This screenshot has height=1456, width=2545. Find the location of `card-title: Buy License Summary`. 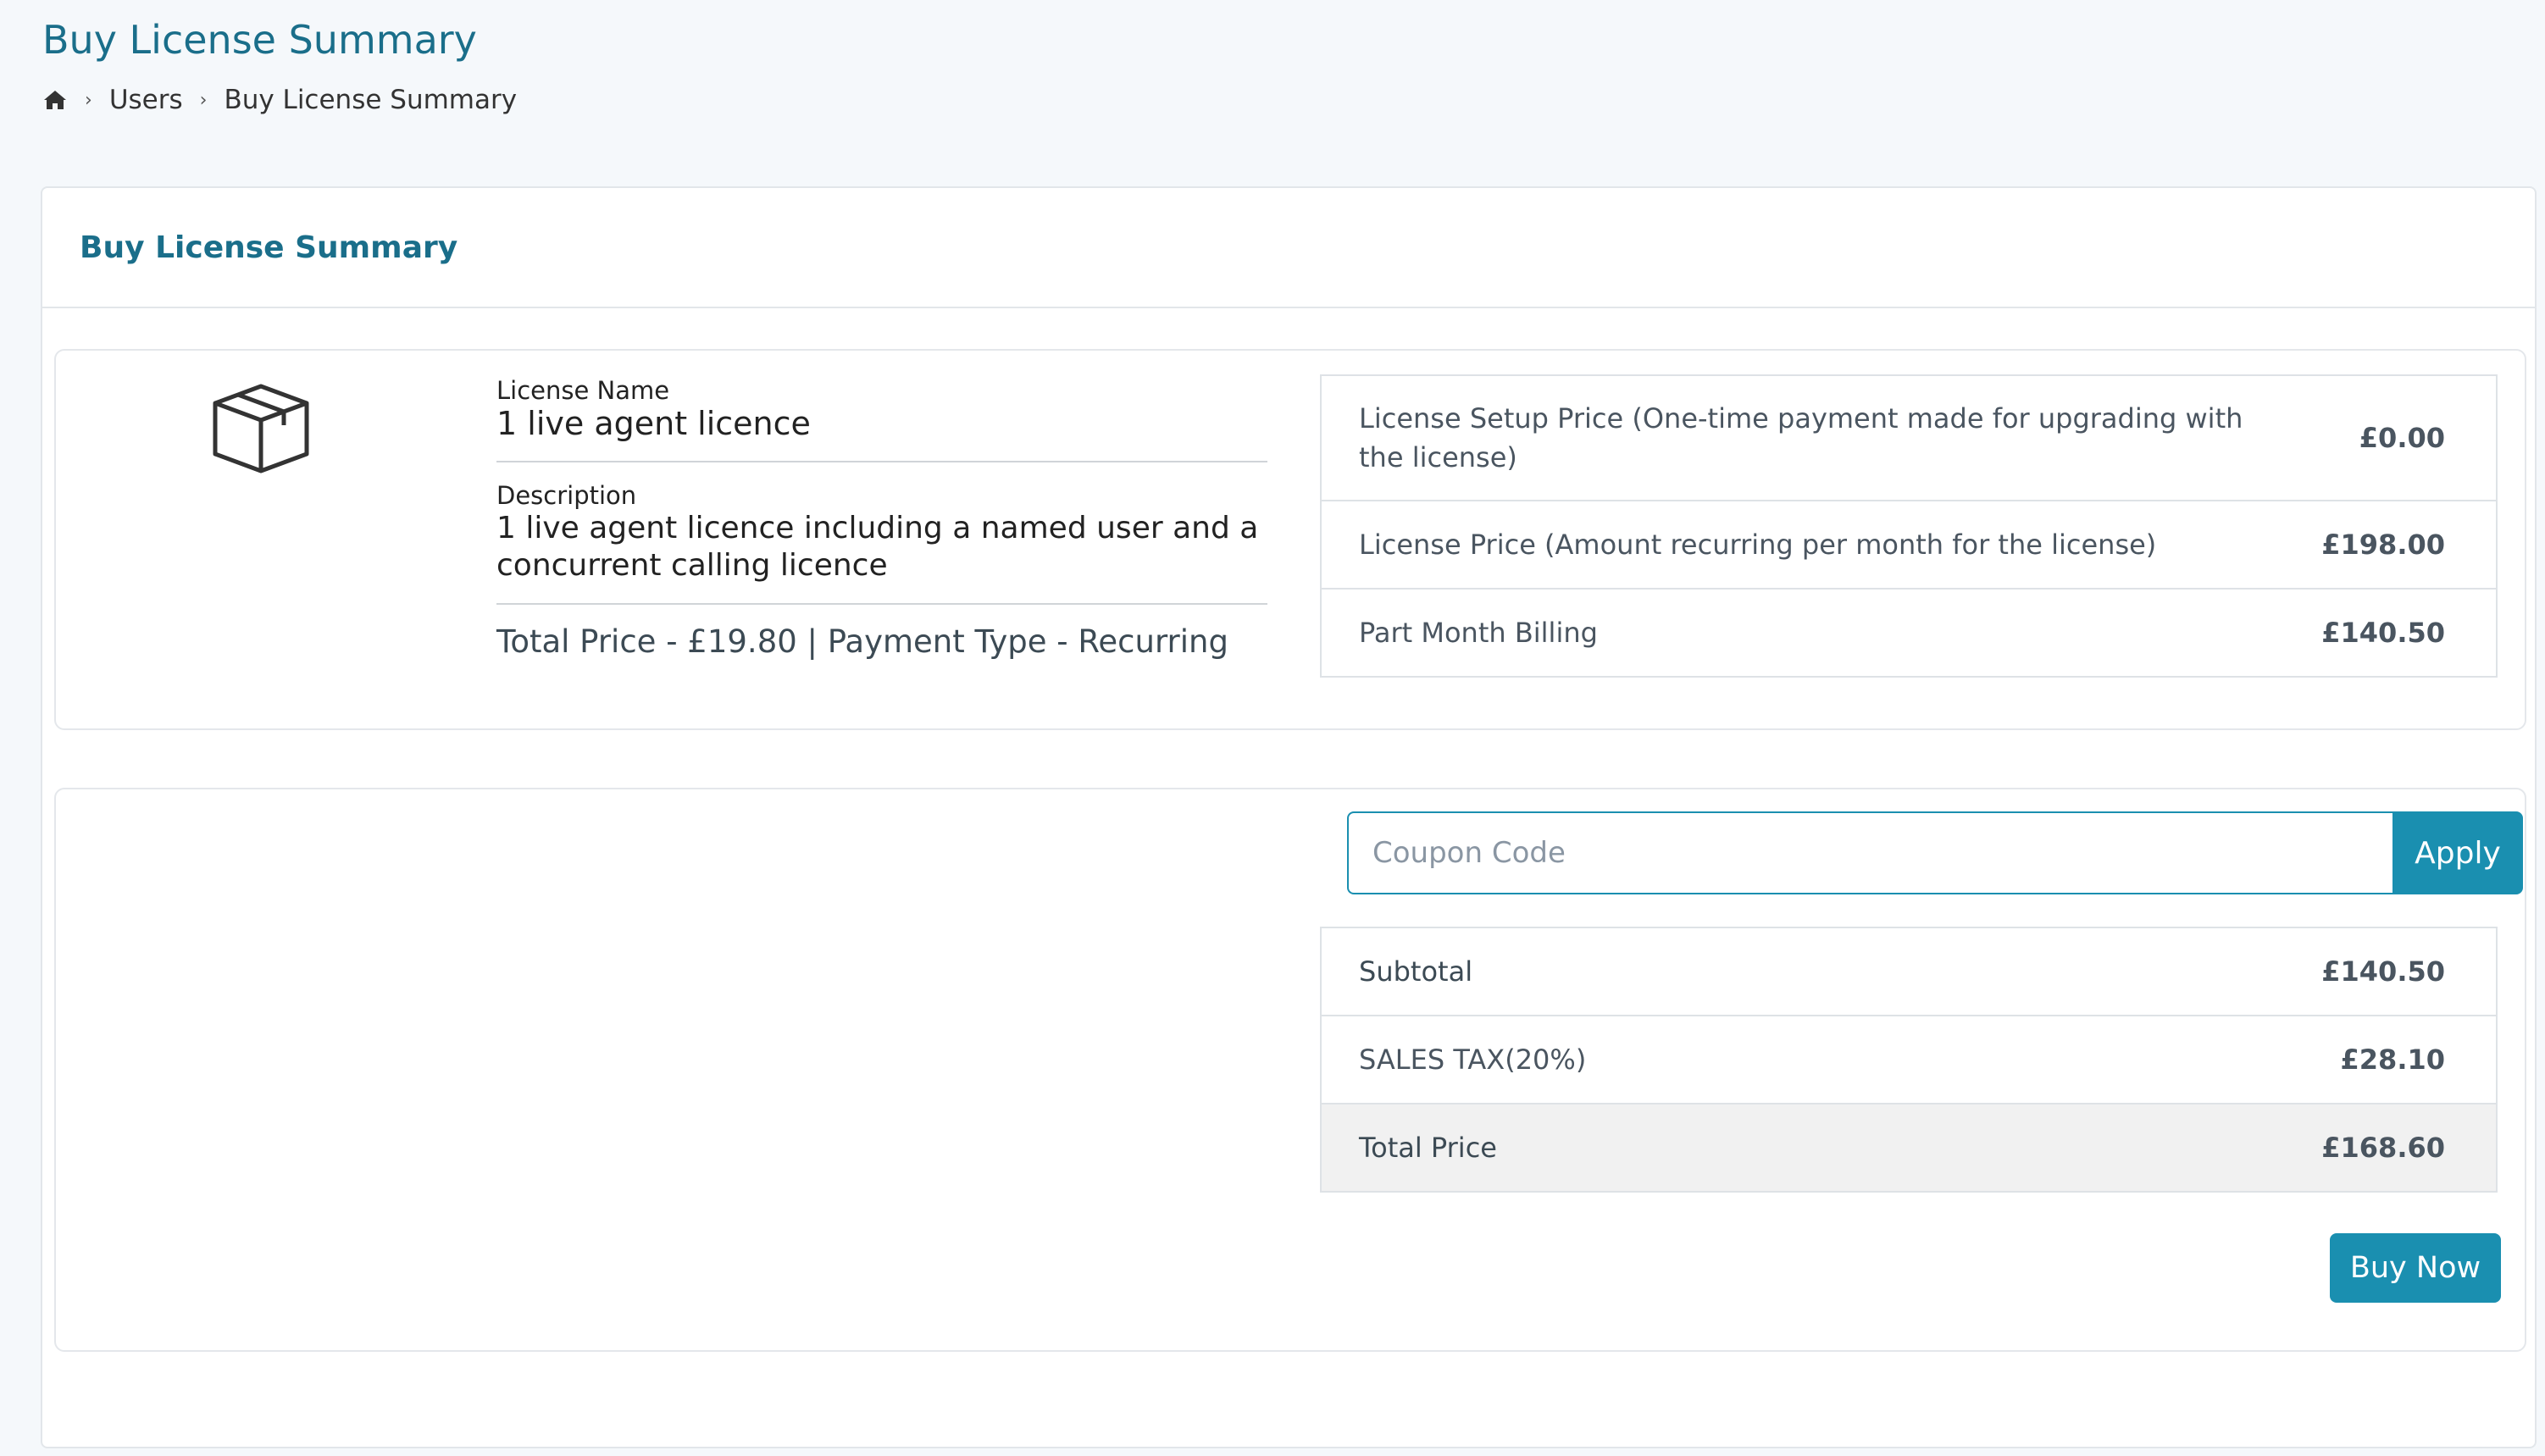

card-title: Buy License Summary is located at coordinates (269, 247).